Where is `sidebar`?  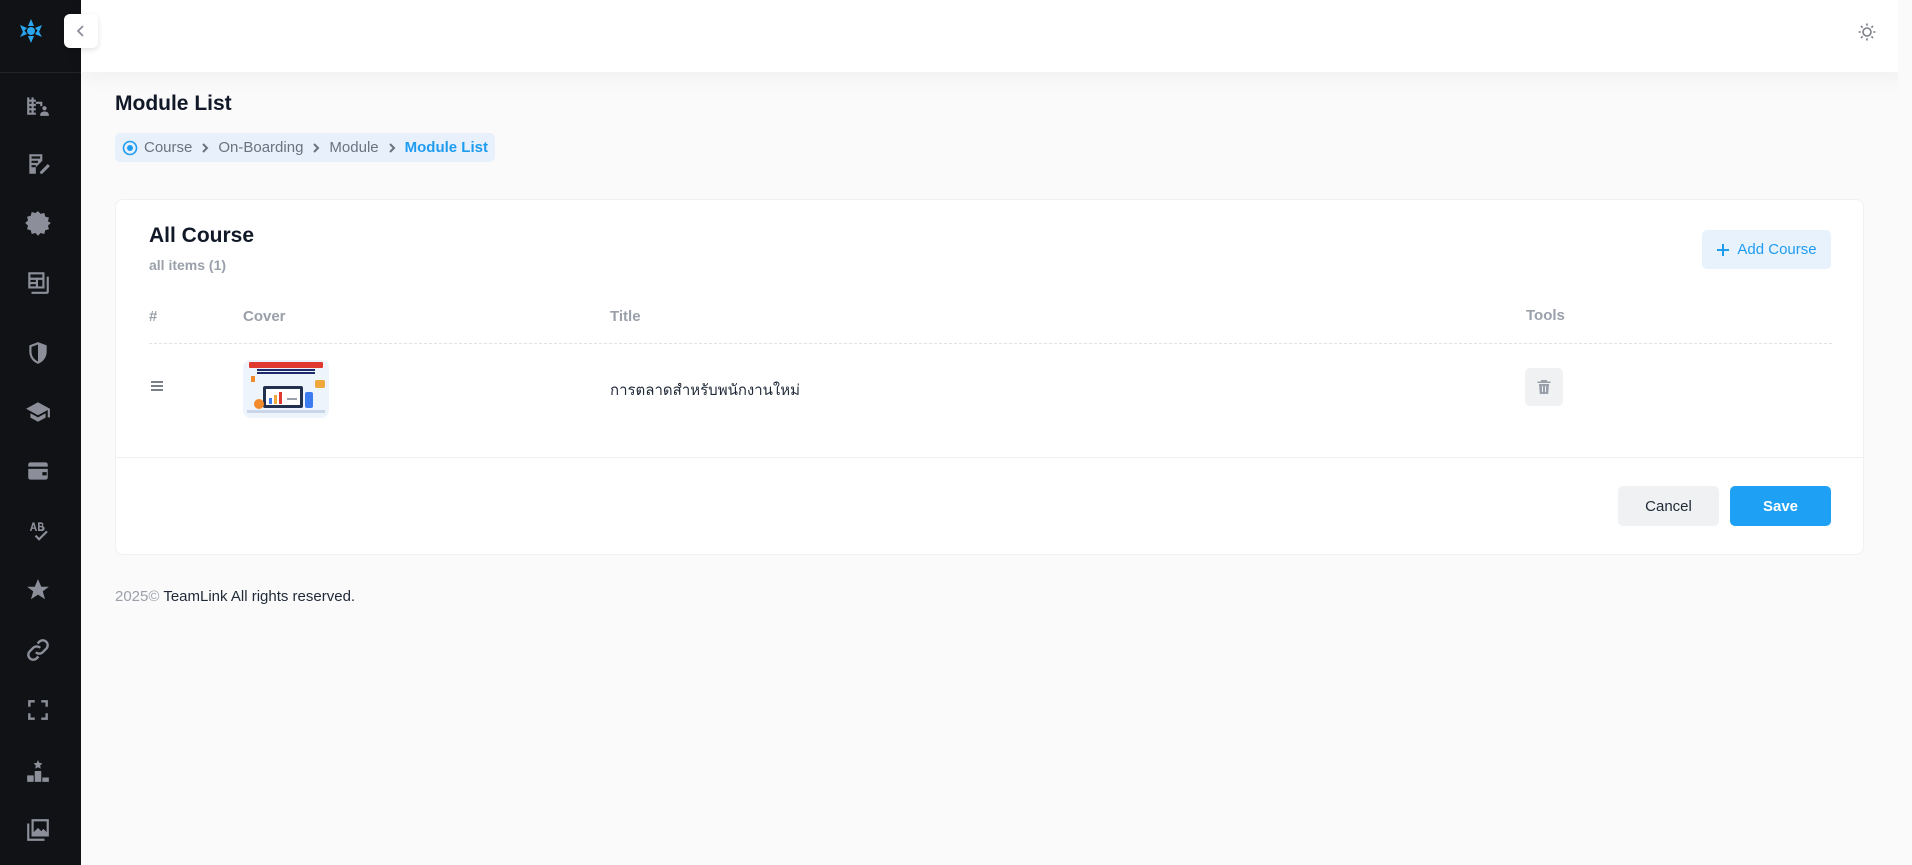
sidebar is located at coordinates (40, 432).